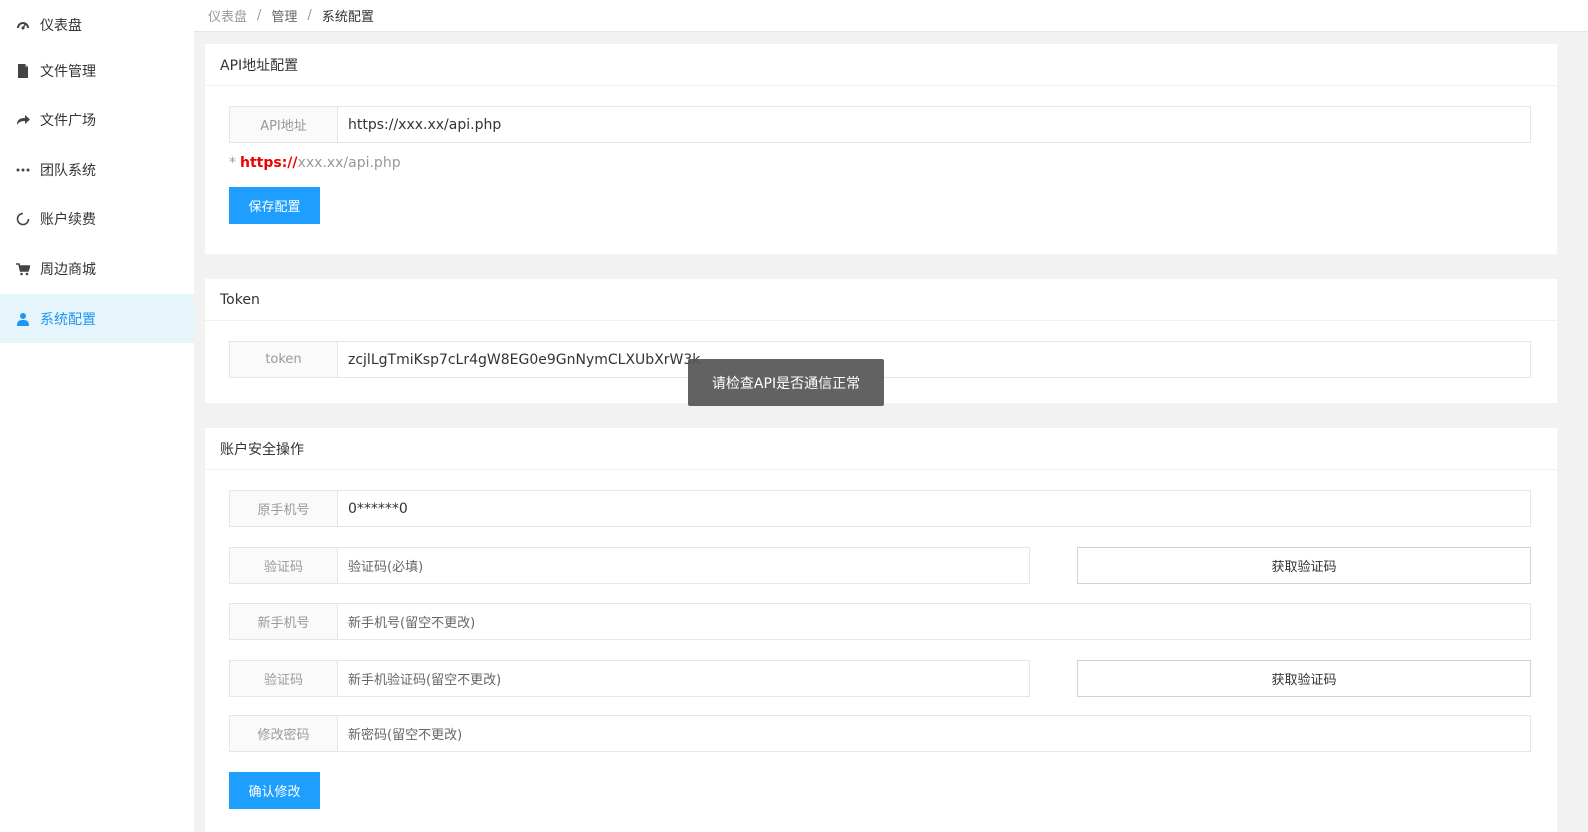  Describe the element at coordinates (284, 15) in the screenshot. I see `breadcrumb-manage: 管理` at that location.